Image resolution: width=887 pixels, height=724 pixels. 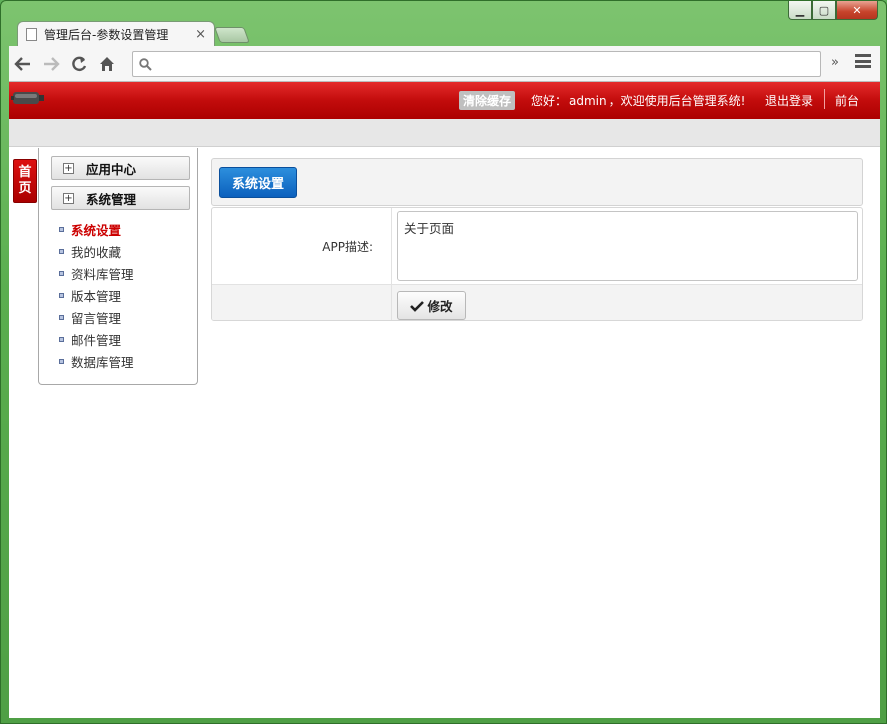 I want to click on sidebar-item-messages: 留言管理, so click(x=96, y=317).